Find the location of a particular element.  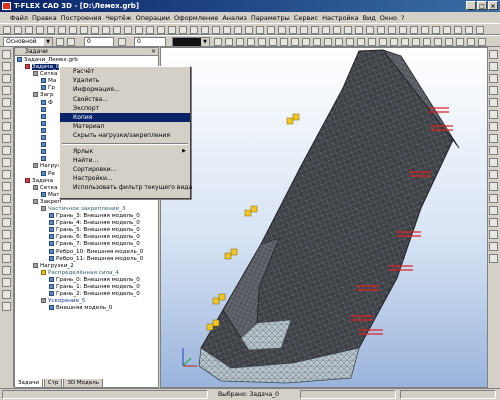

context-menu-item: Материал is located at coordinates (125, 126).